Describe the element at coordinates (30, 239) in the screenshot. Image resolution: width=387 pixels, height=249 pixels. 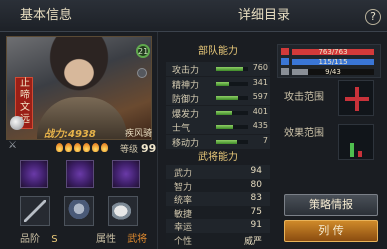
I see `grade-label: 品阶` at that location.